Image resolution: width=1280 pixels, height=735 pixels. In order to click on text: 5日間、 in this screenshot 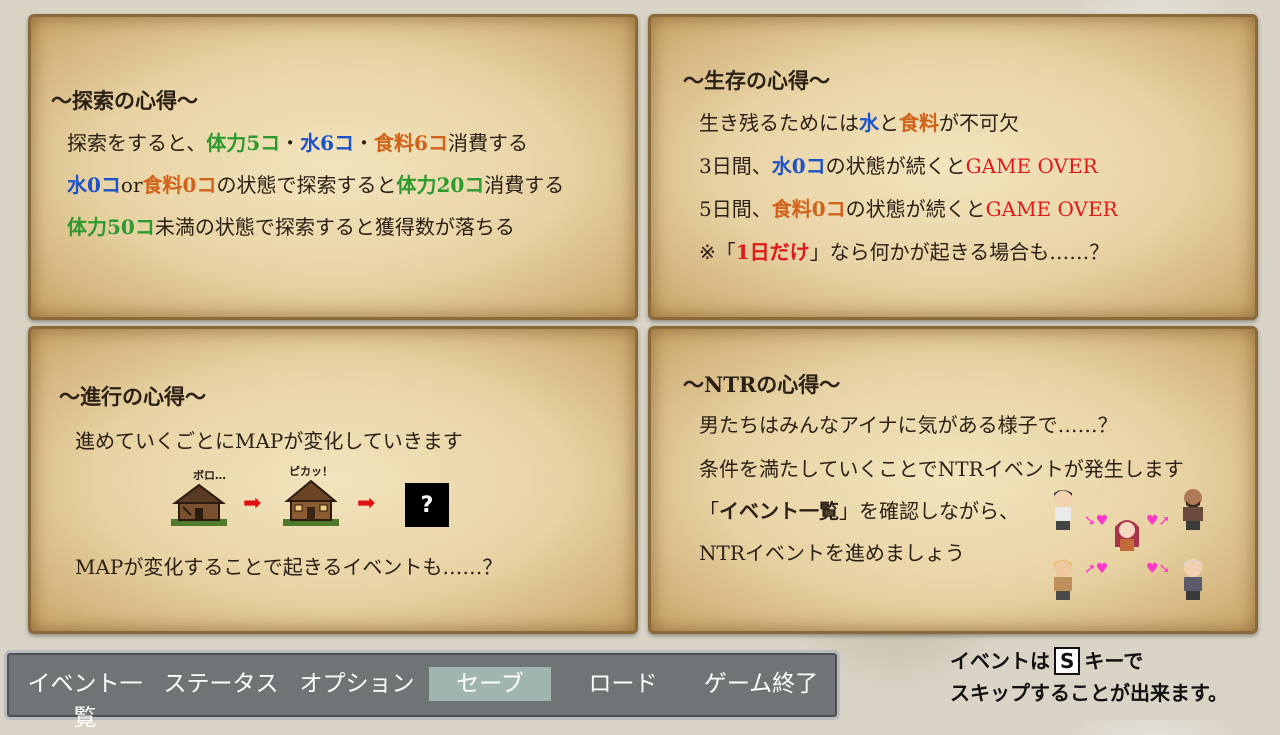, I will do `click(735, 209)`.